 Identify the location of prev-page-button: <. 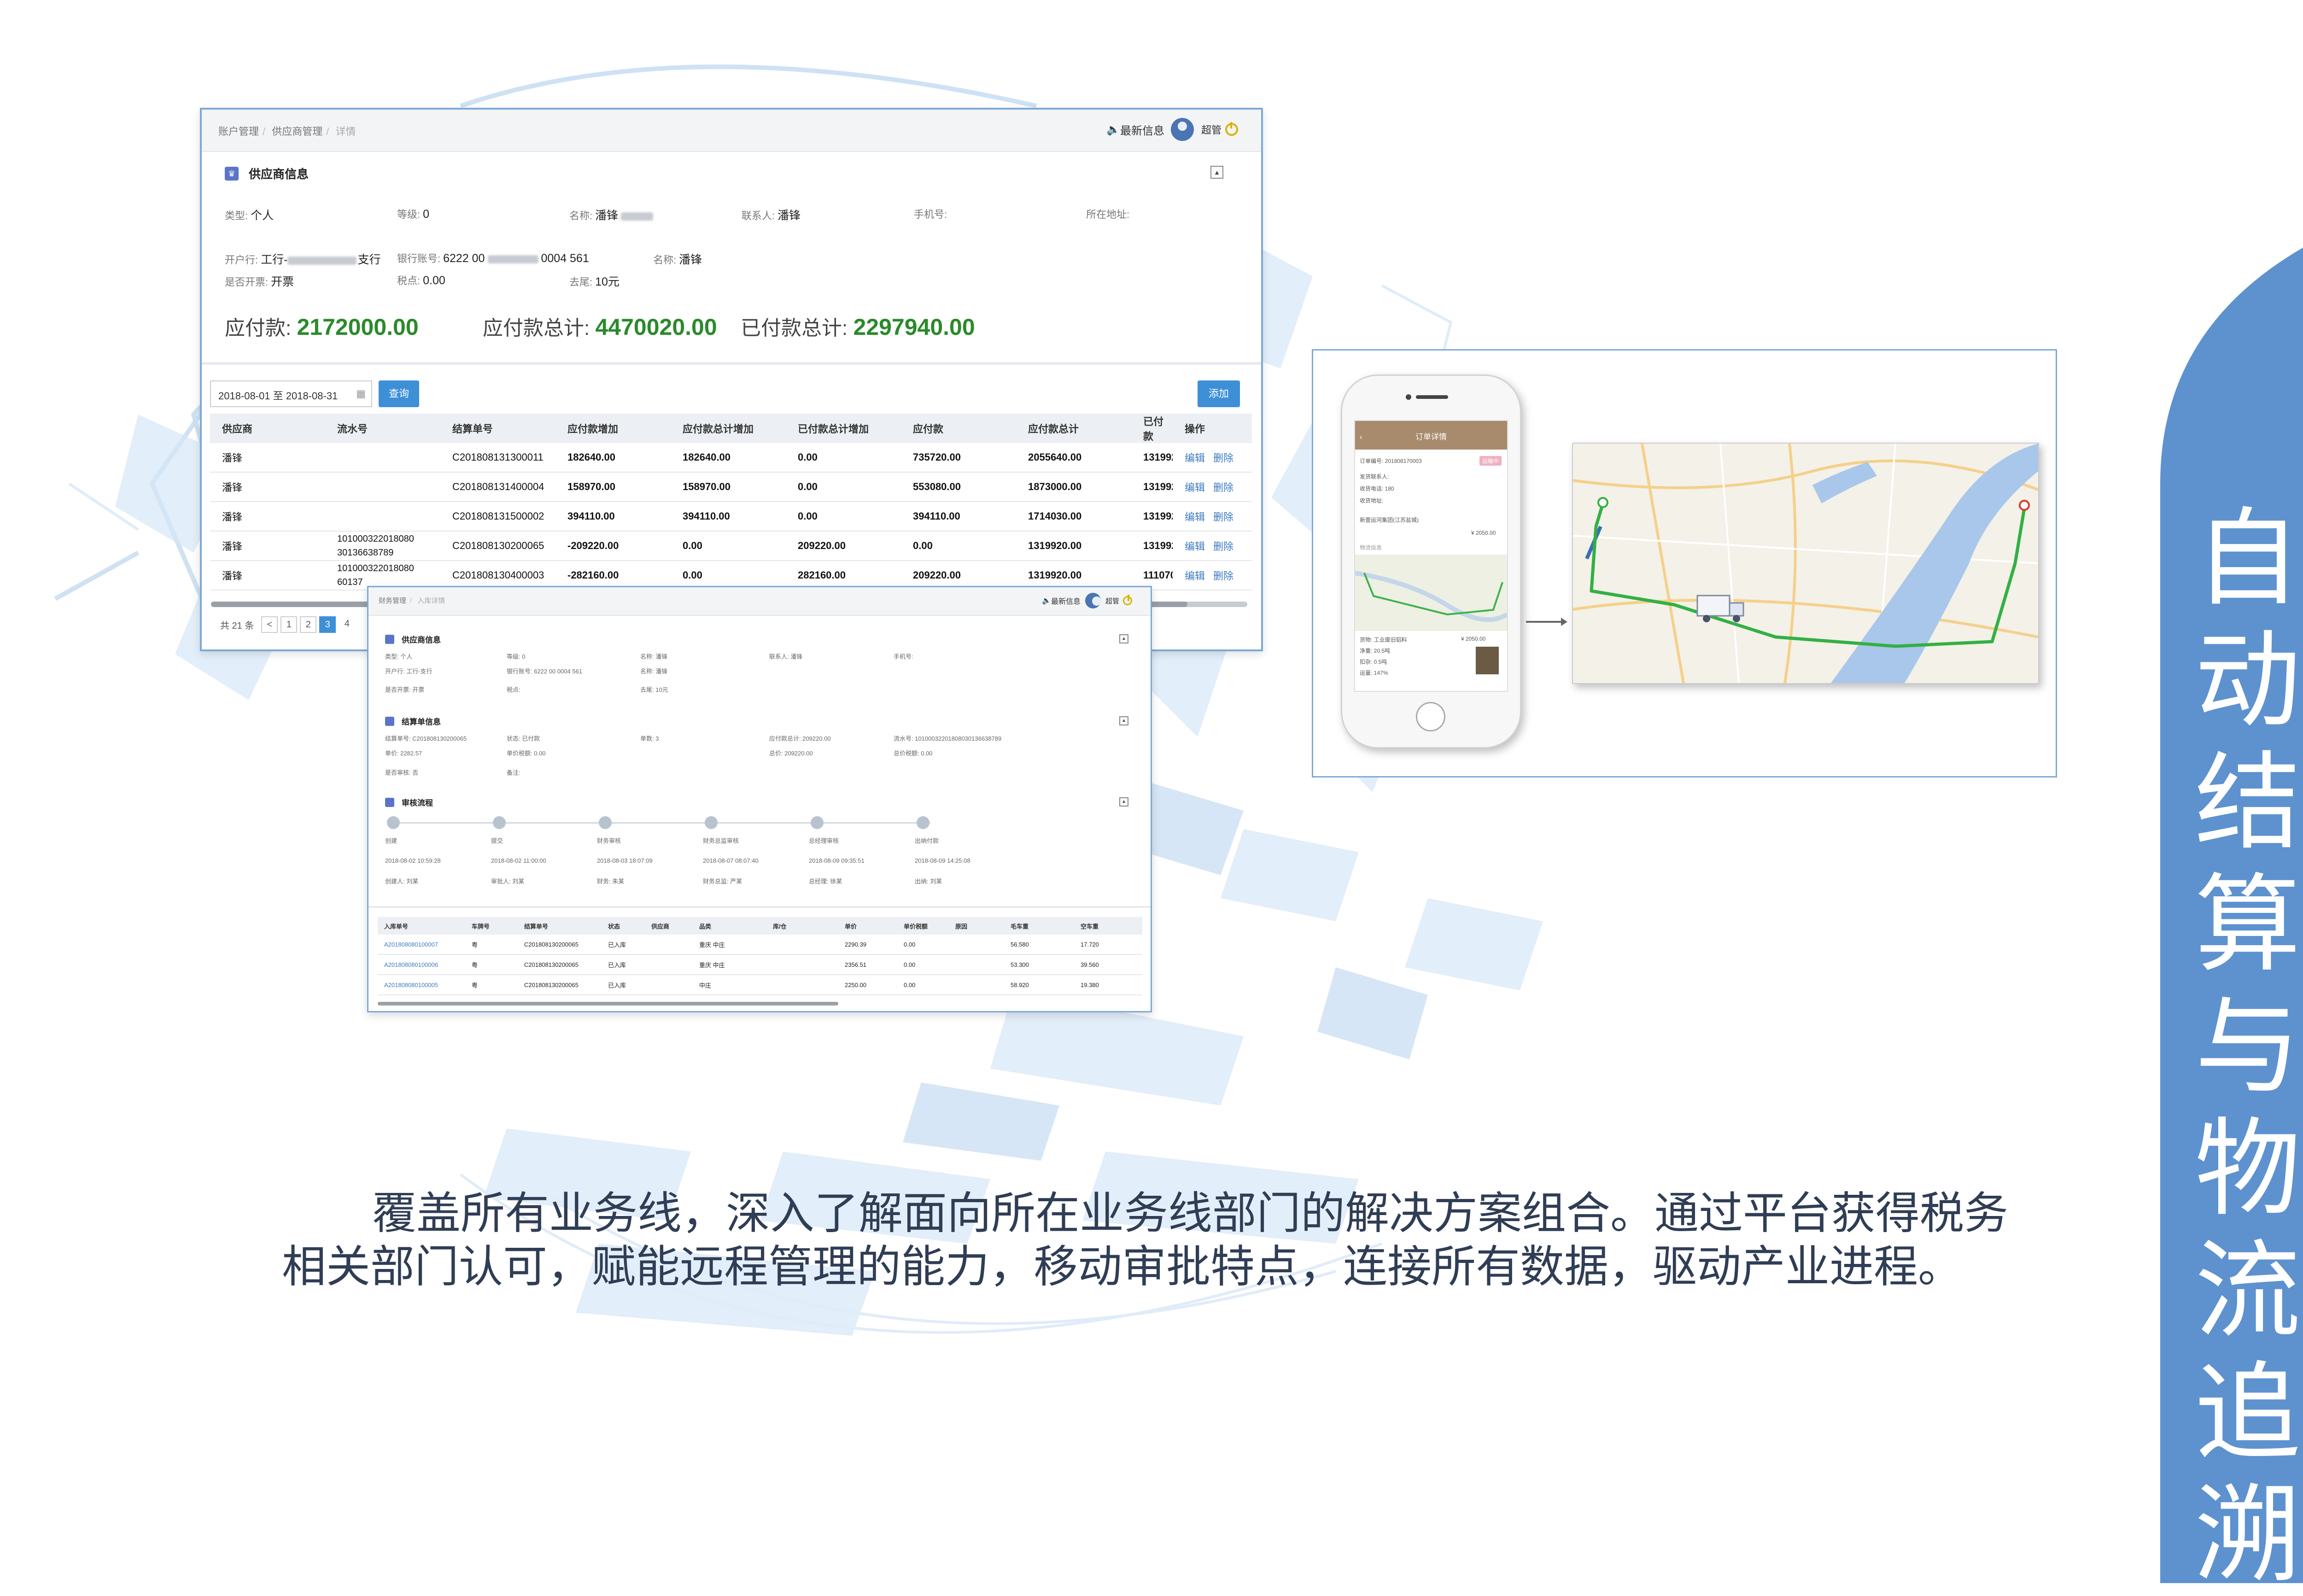
(269, 625).